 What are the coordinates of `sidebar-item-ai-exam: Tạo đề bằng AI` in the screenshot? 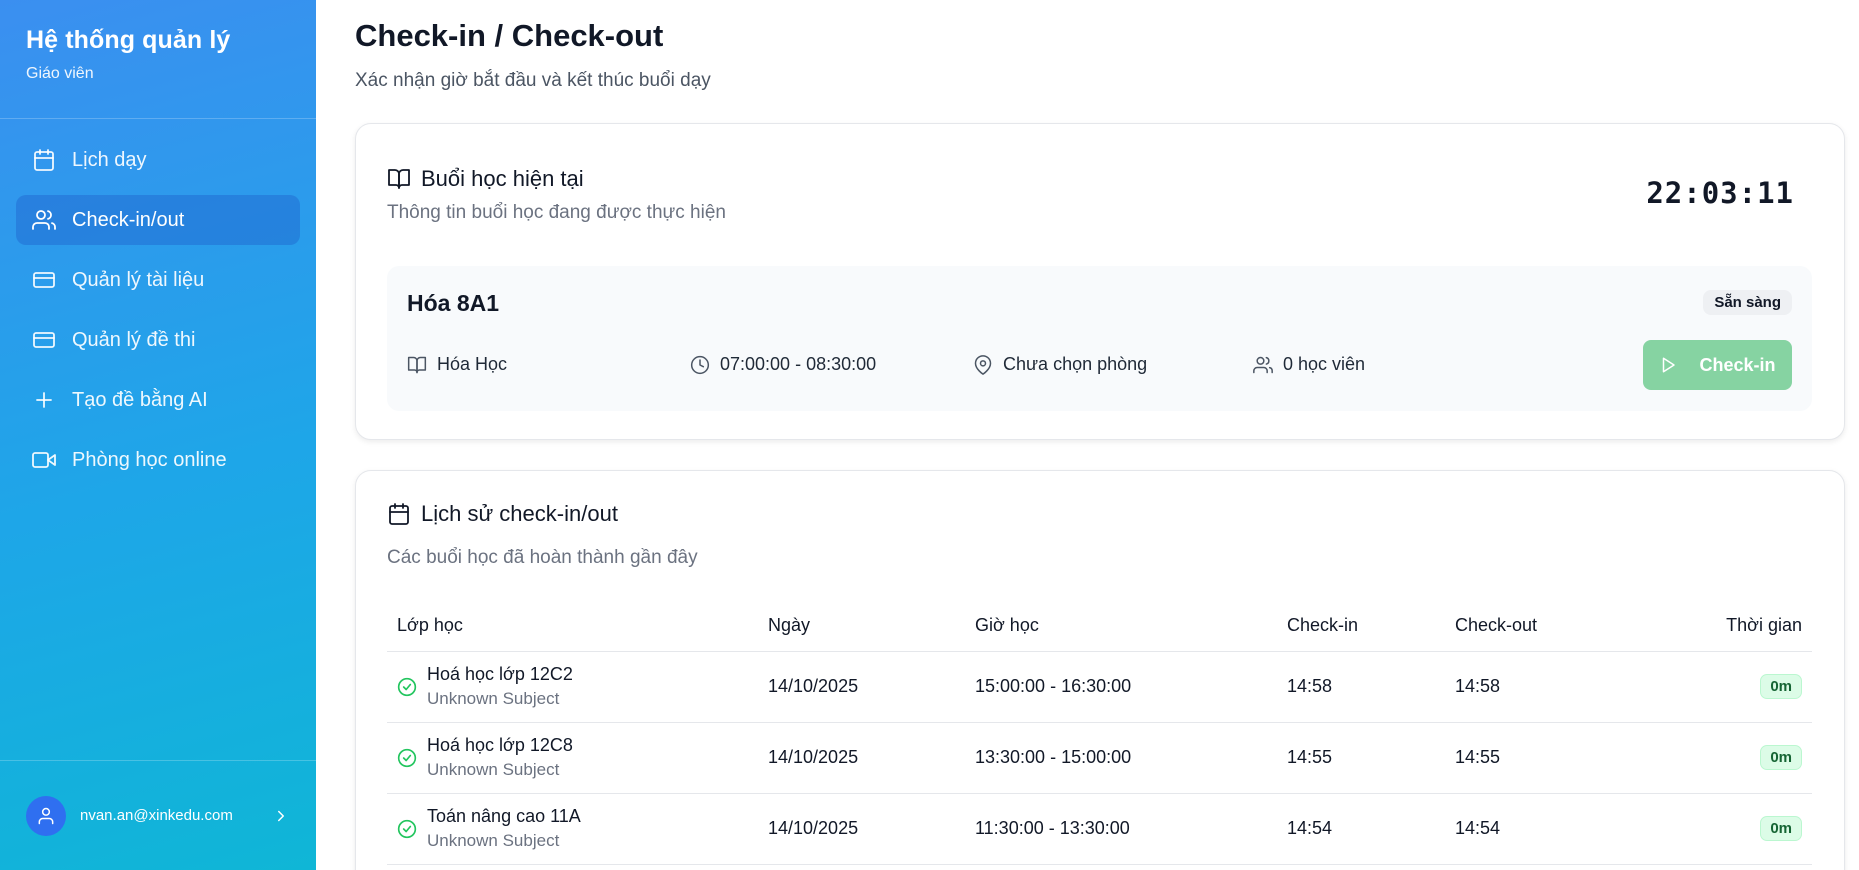 It's located at (158, 400).